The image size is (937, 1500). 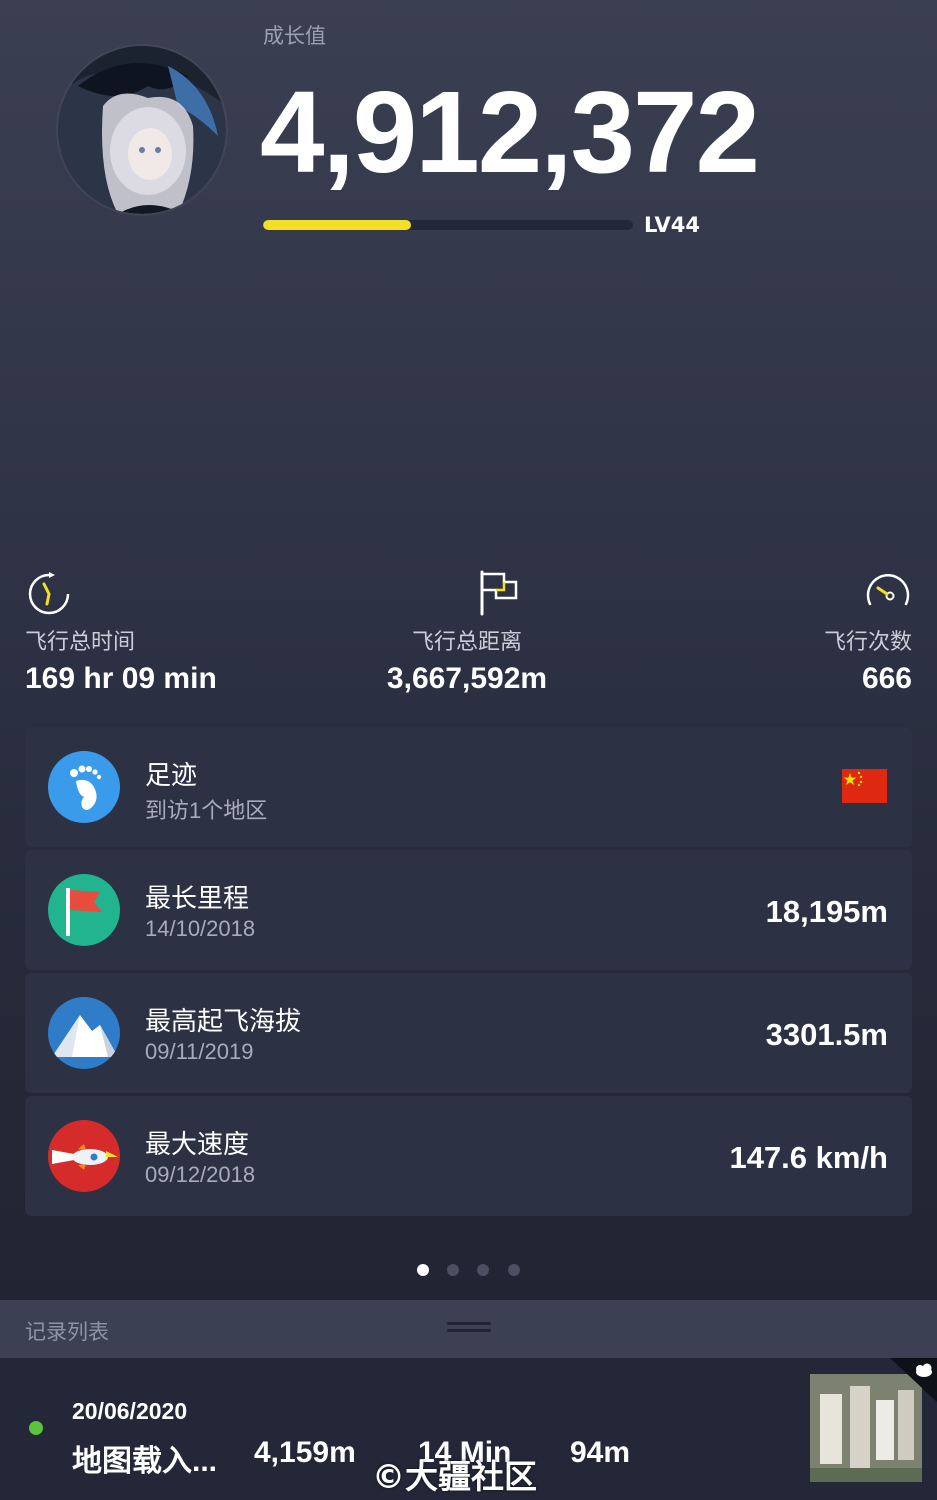 I want to click on growth-value: 4,912,372, so click(x=510, y=132).